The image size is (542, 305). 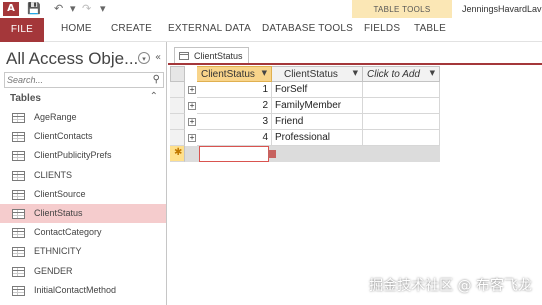 What do you see at coordinates (177, 154) in the screenshot?
I see `row-selector: ✱` at bounding box center [177, 154].